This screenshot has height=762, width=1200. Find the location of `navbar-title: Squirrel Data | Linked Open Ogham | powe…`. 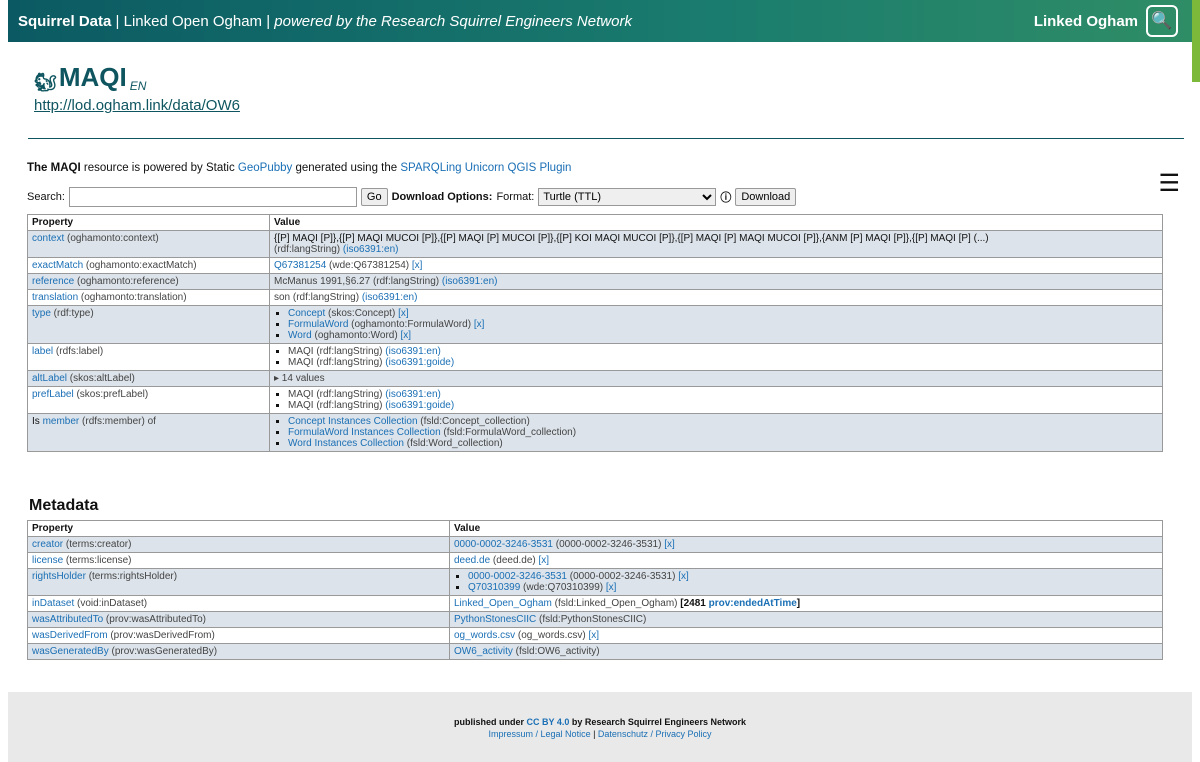

navbar-title: Squirrel Data | Linked Open Ogham | powe… is located at coordinates (320, 21).